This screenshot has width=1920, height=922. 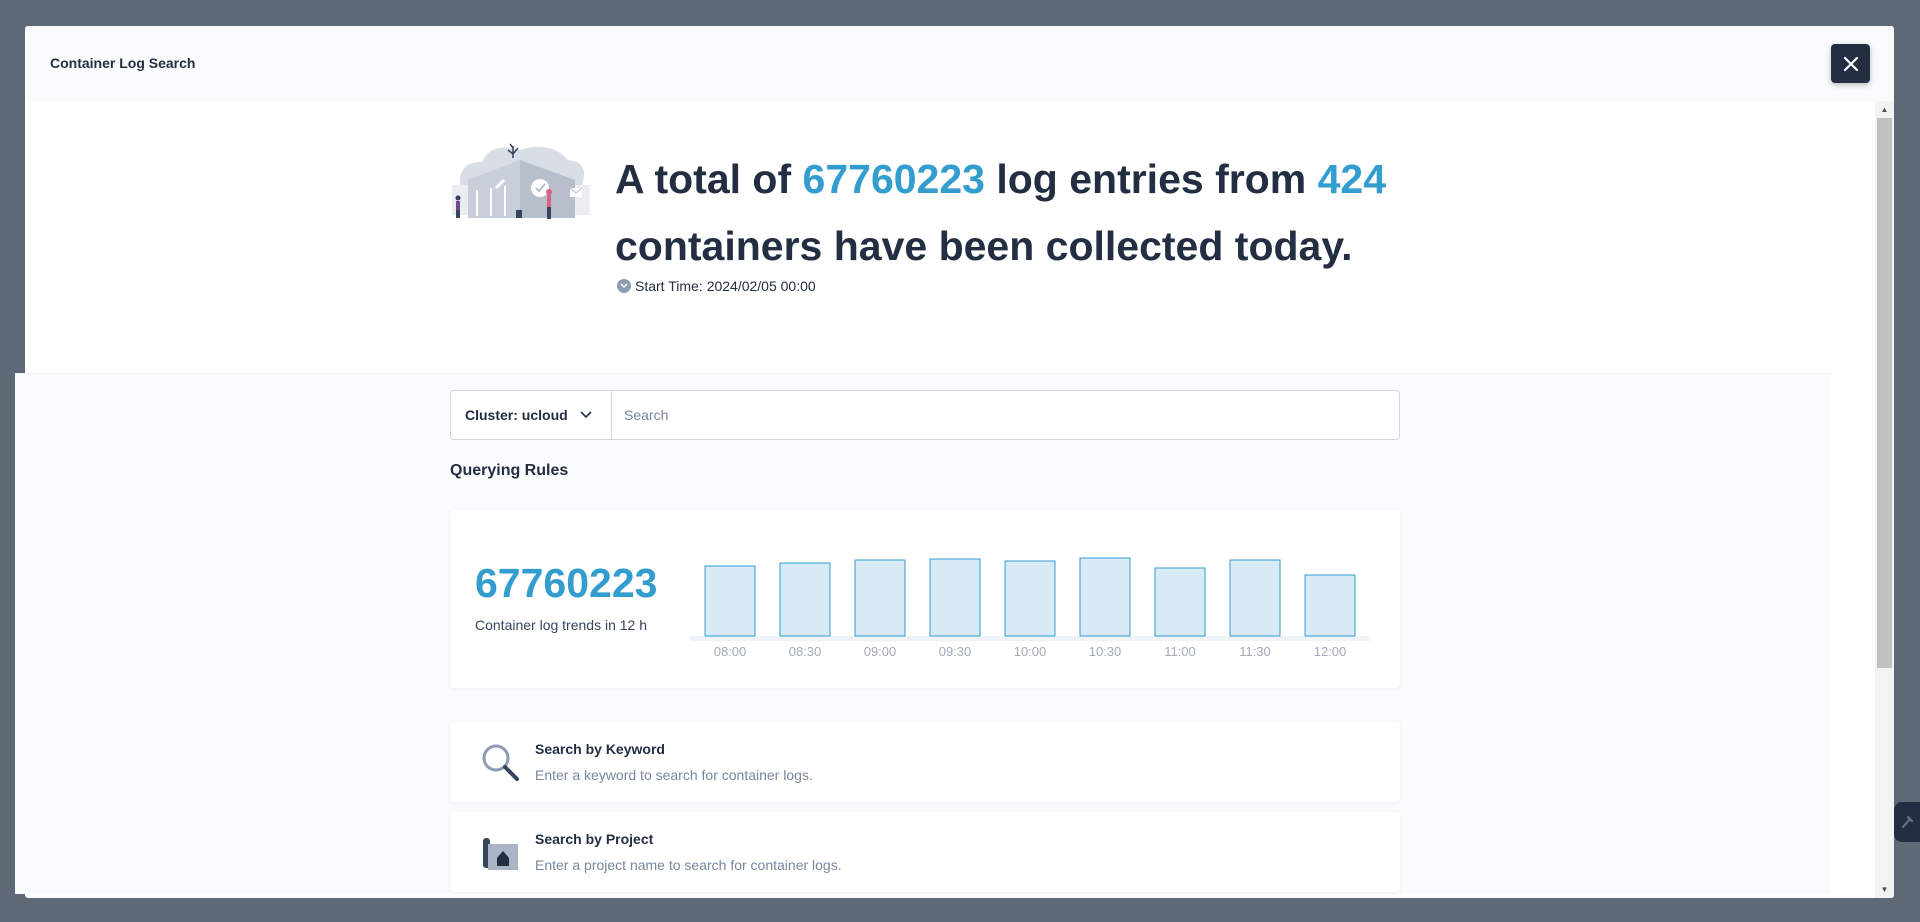 I want to click on x-tick-label: 08:30, so click(x=805, y=651).